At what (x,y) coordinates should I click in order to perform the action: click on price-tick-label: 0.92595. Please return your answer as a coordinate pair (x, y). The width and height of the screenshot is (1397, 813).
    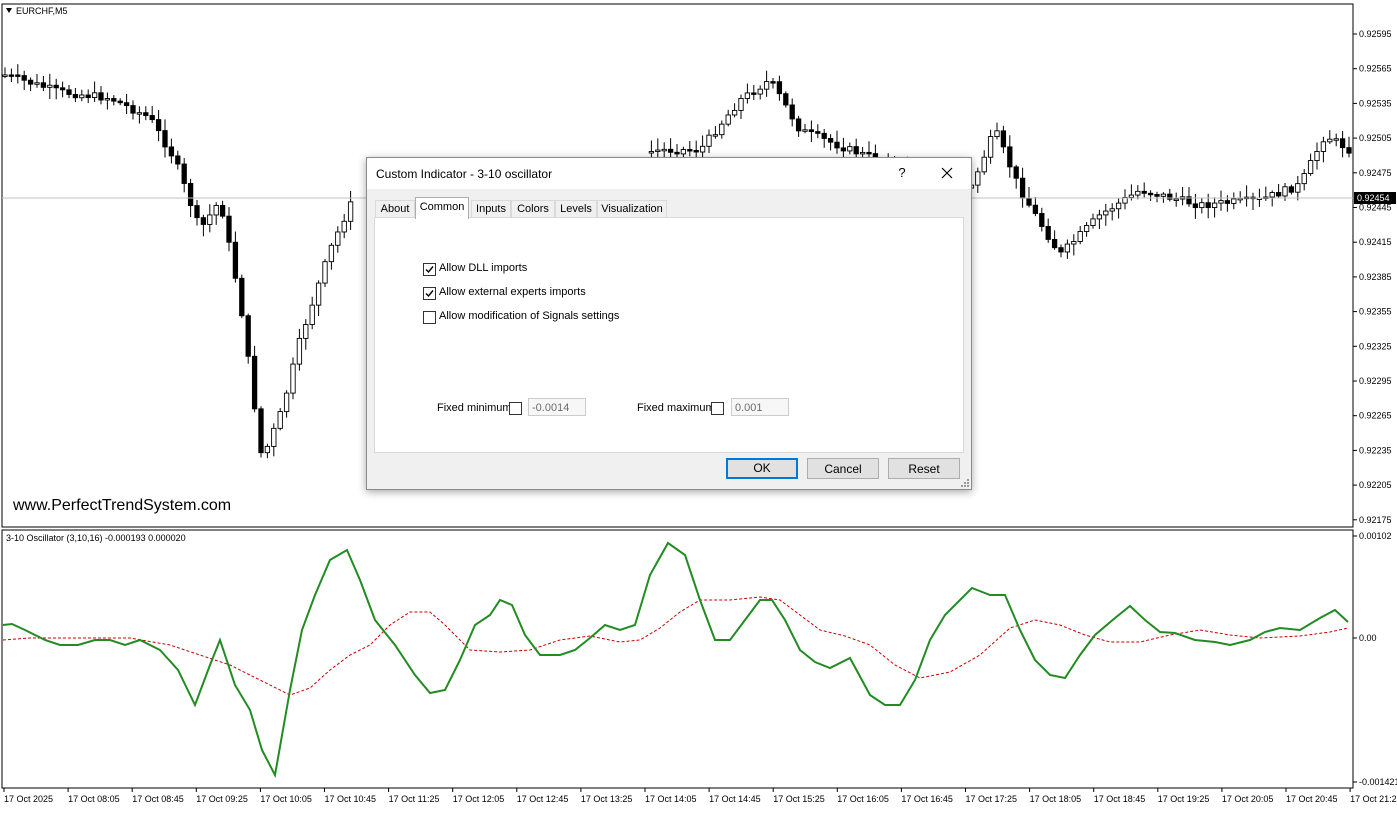
    Looking at the image, I should click on (1375, 34).